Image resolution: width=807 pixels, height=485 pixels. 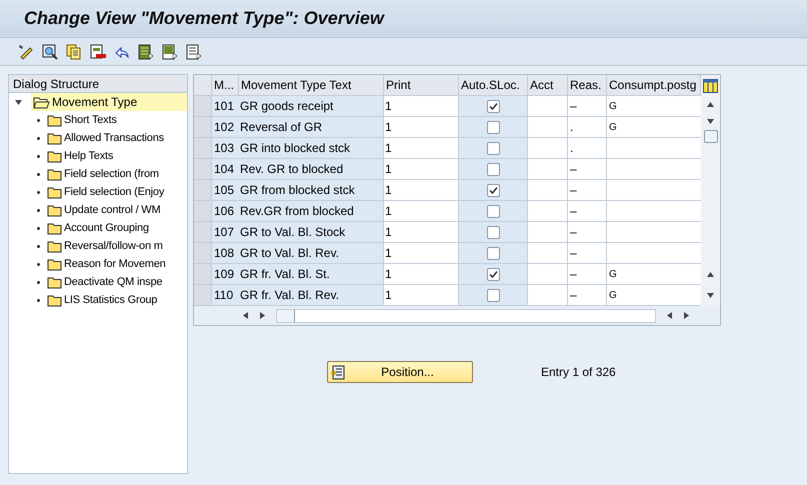 I want to click on select-block-icon, so click(x=170, y=52).